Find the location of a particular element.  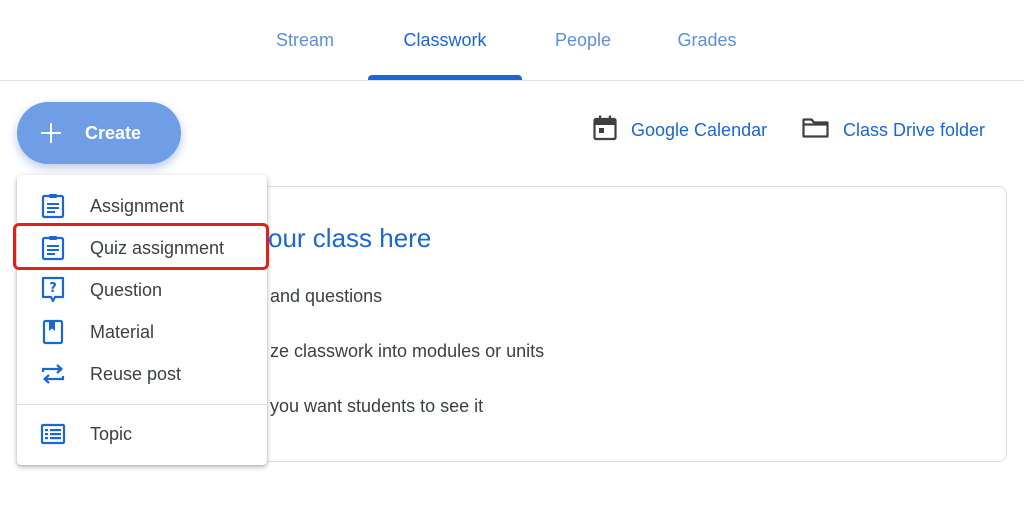

tab-people: People is located at coordinates (583, 40).